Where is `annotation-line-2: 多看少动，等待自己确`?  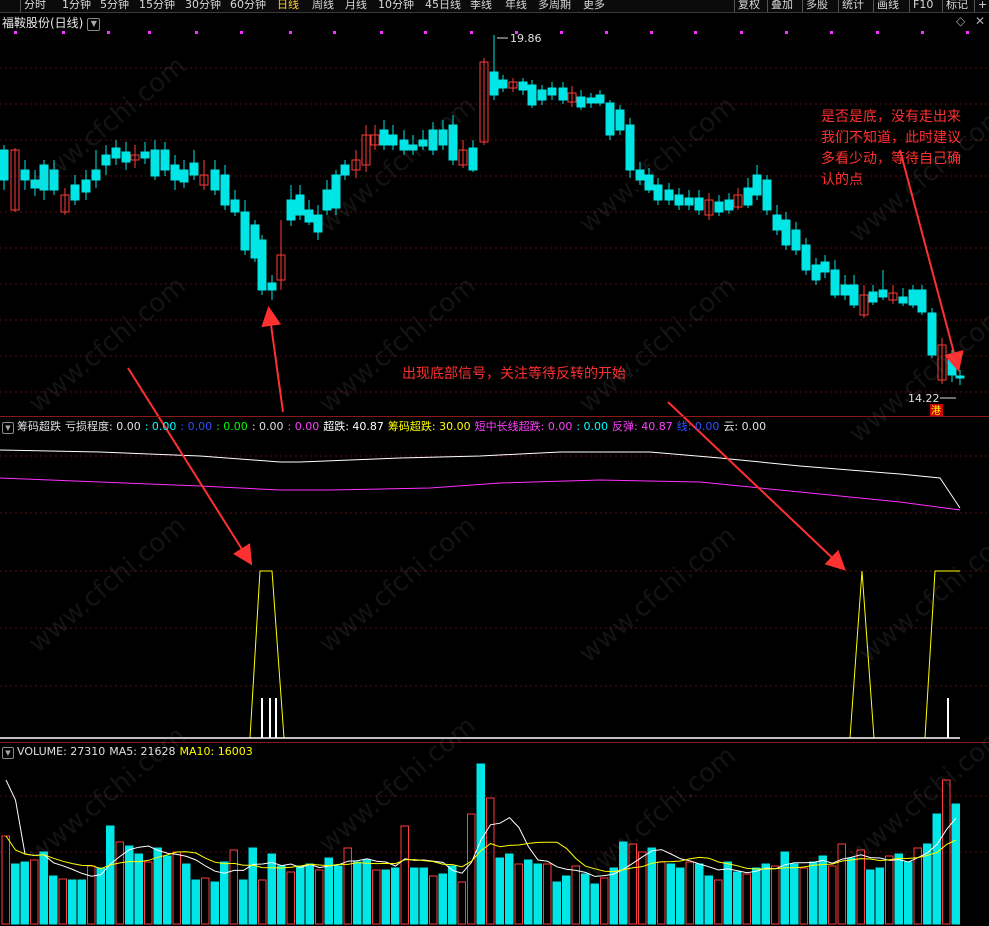
annotation-line-2: 多看少动，等待自己确 is located at coordinates (891, 159).